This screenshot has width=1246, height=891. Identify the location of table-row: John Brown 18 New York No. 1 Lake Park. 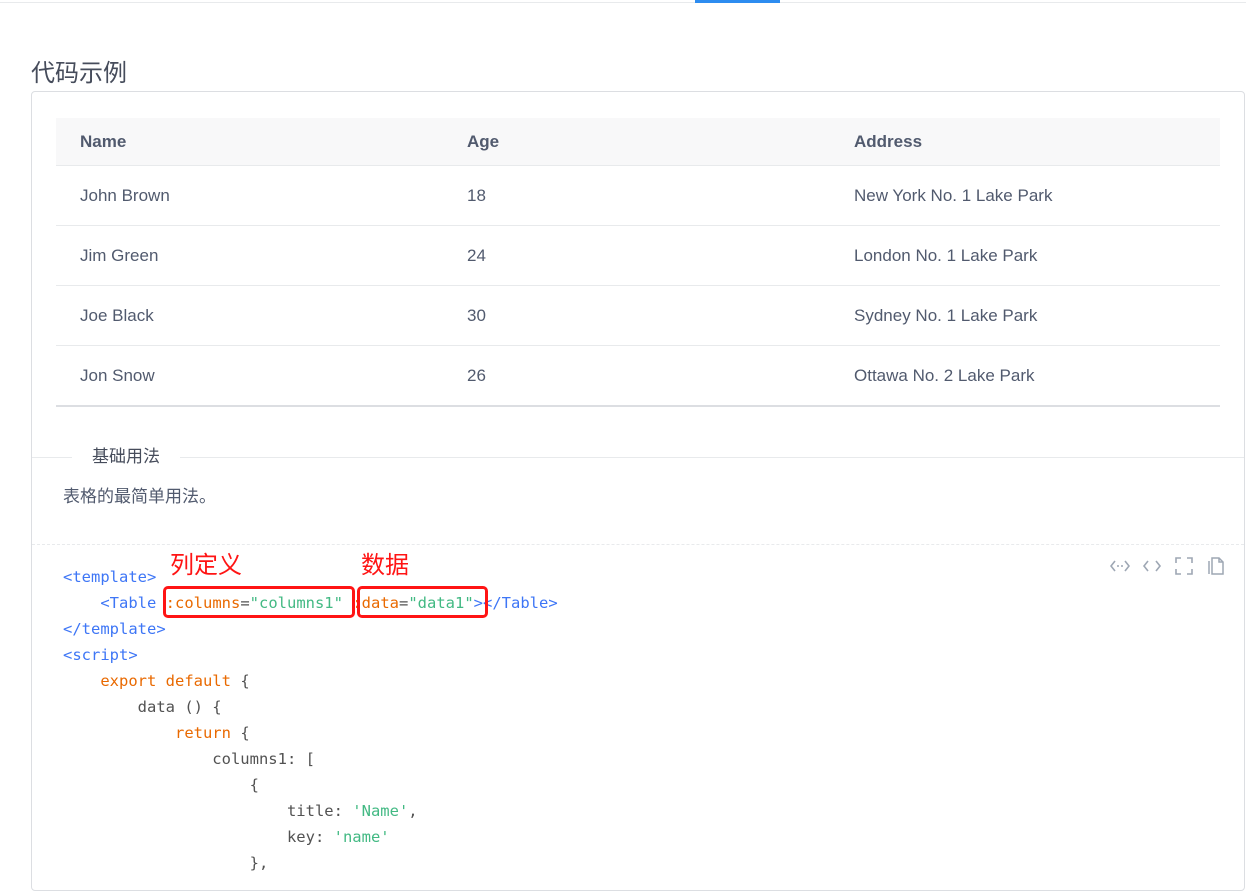
(638, 195).